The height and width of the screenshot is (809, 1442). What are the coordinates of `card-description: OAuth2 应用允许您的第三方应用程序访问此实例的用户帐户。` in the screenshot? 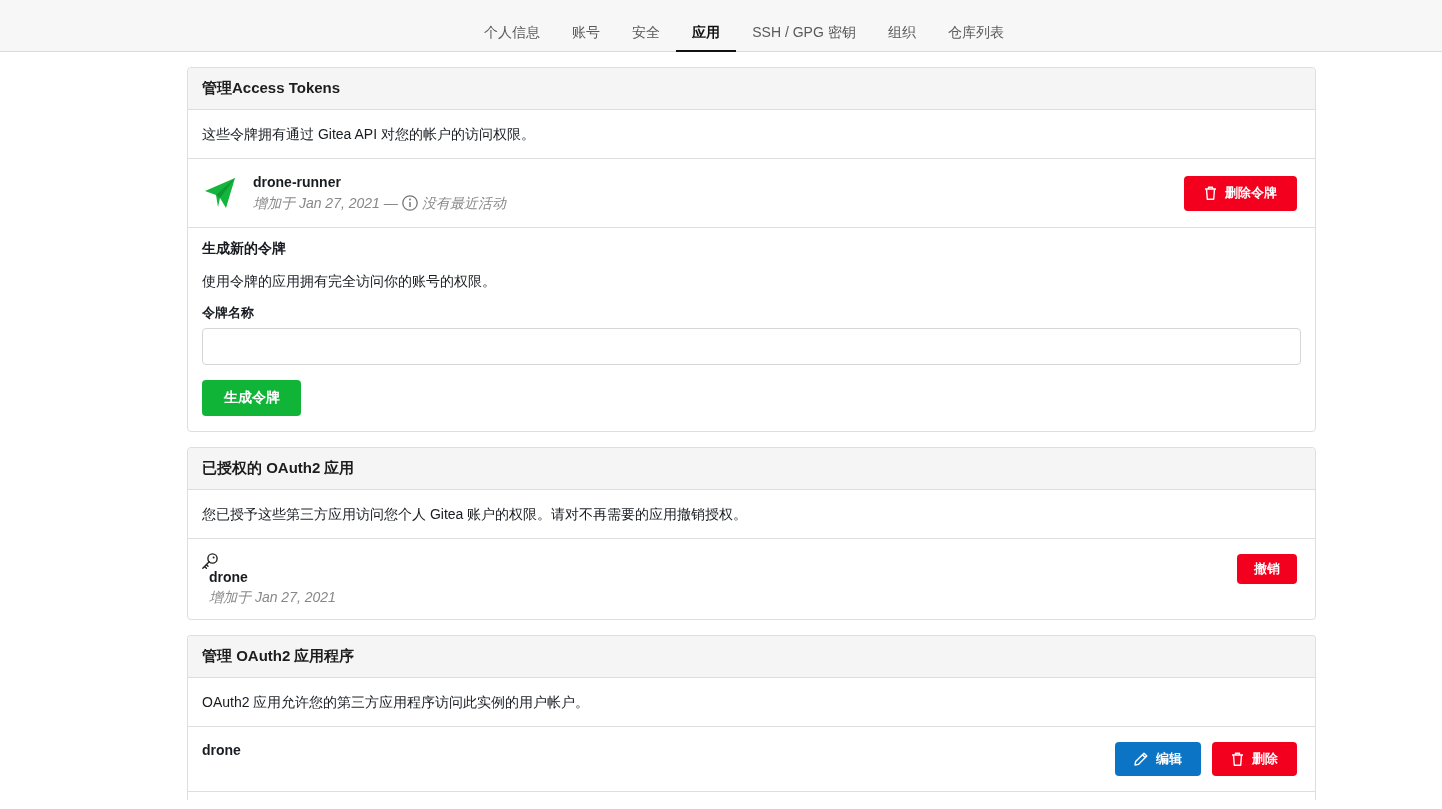 It's located at (396, 702).